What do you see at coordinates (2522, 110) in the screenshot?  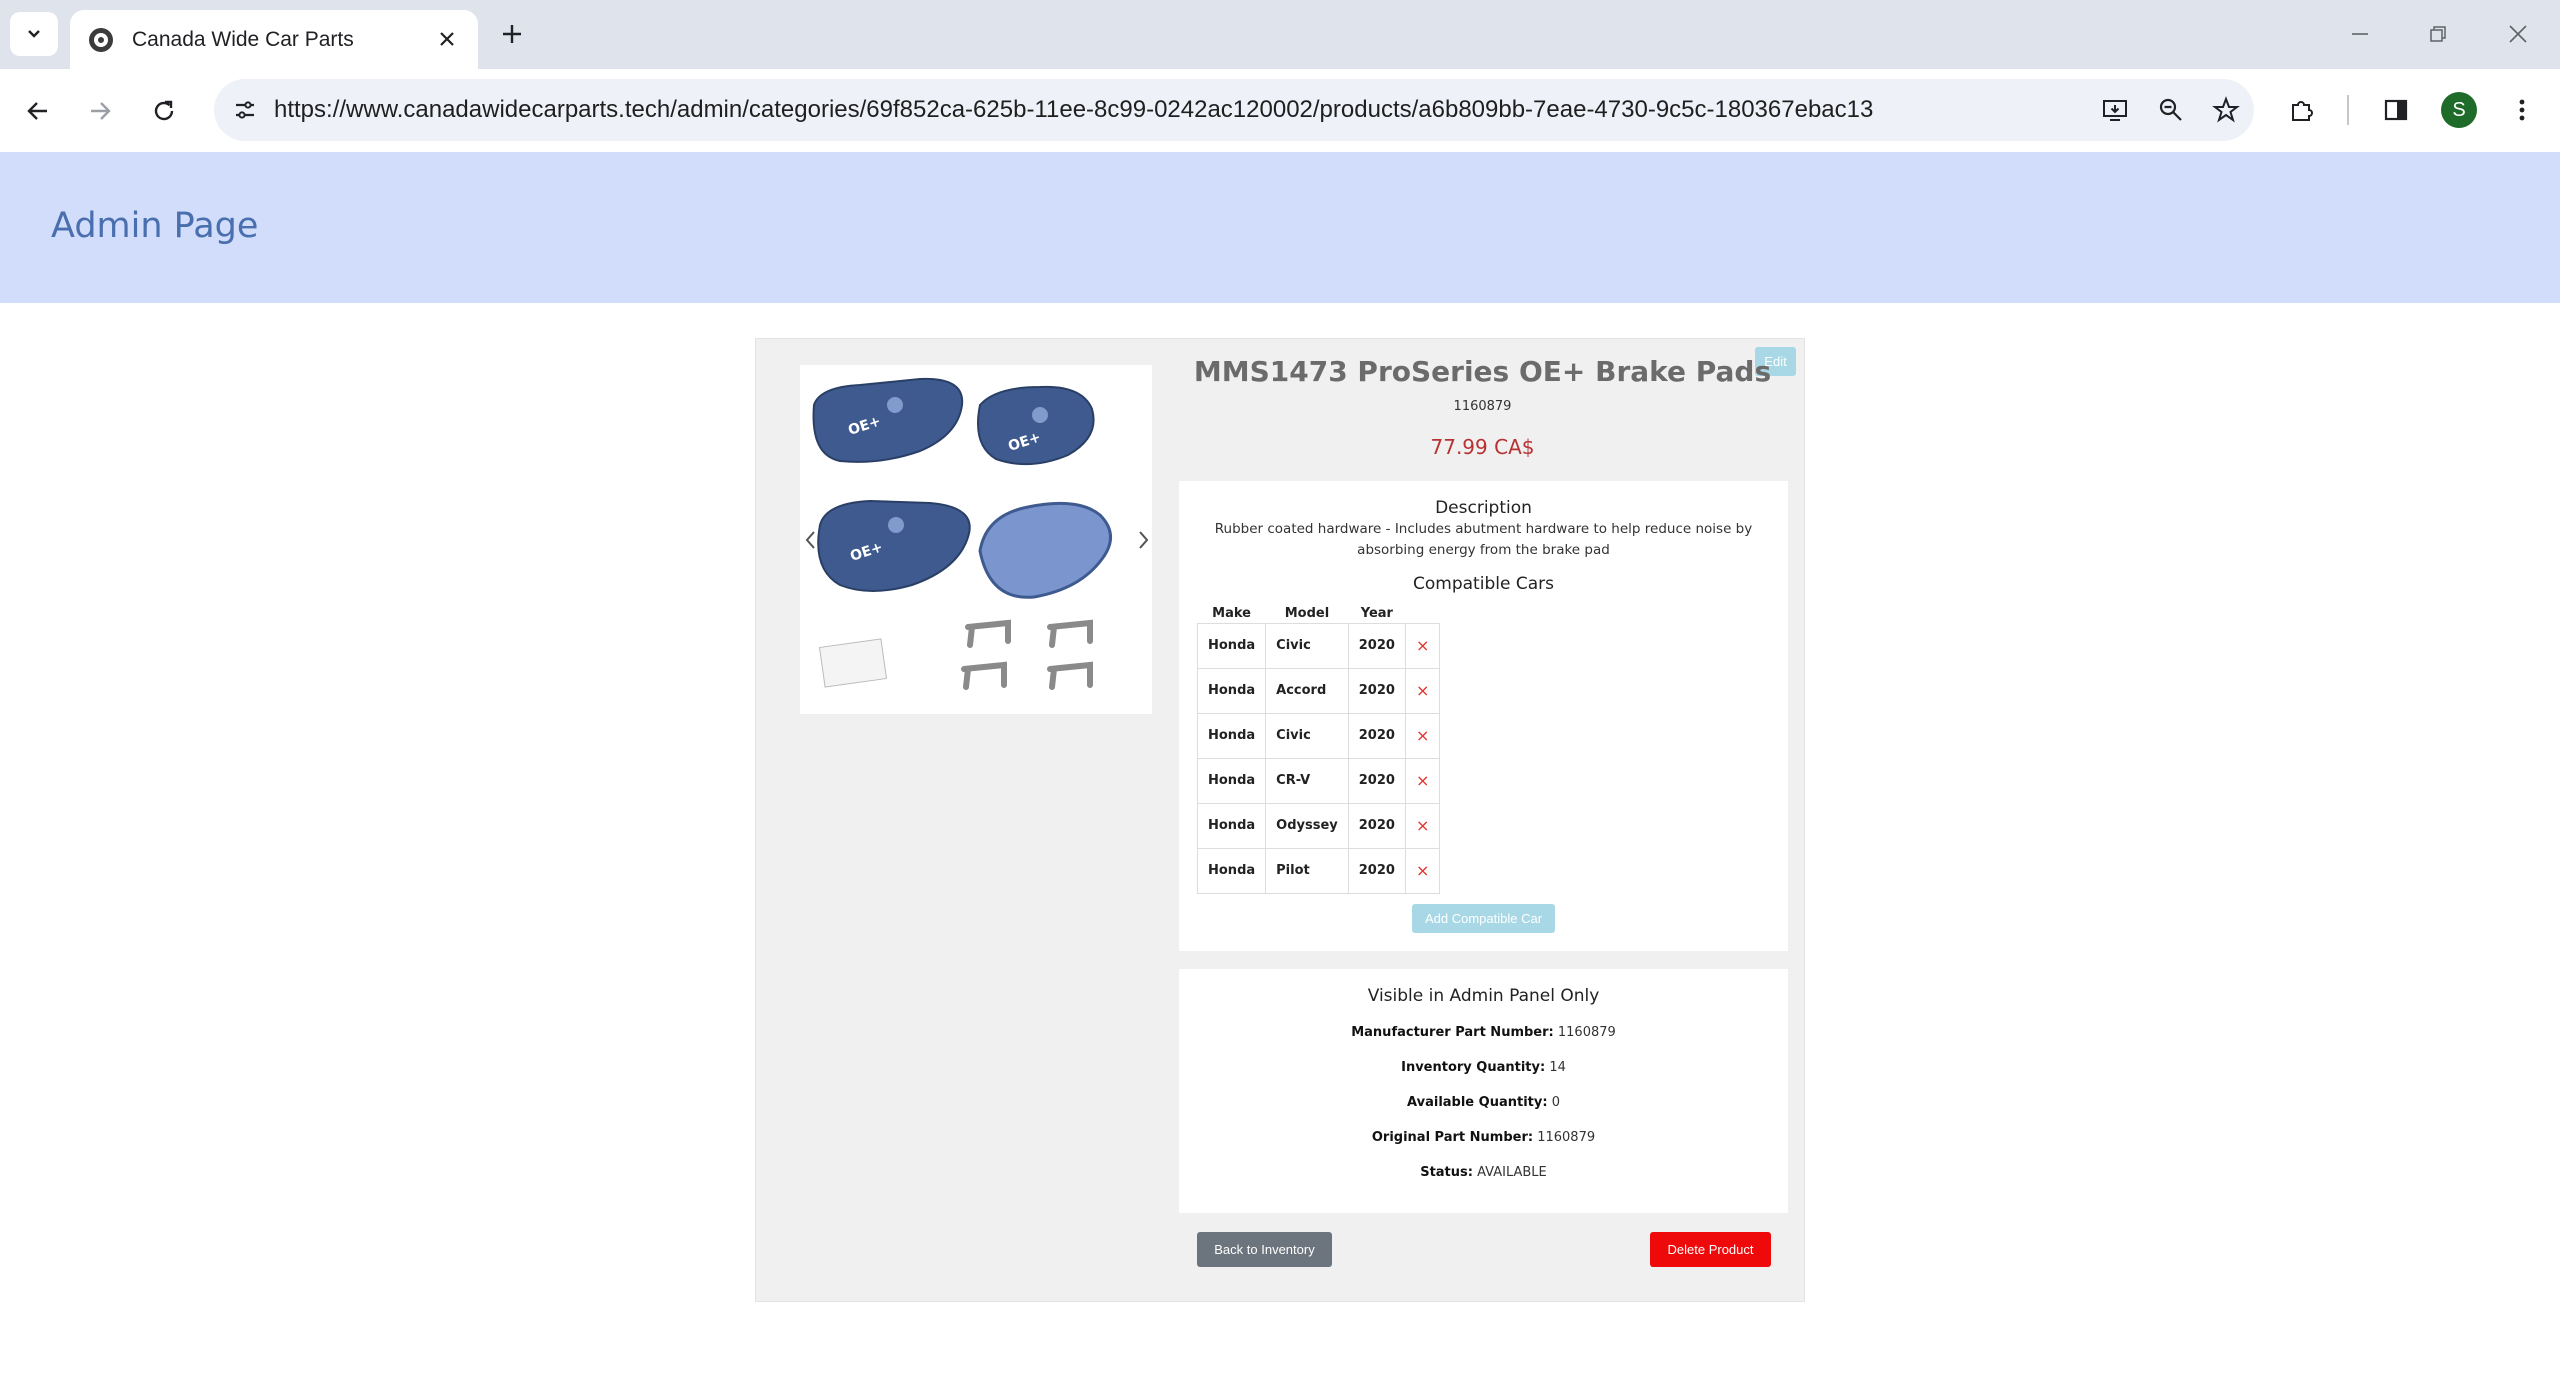 I see `menu-kebab-icon` at bounding box center [2522, 110].